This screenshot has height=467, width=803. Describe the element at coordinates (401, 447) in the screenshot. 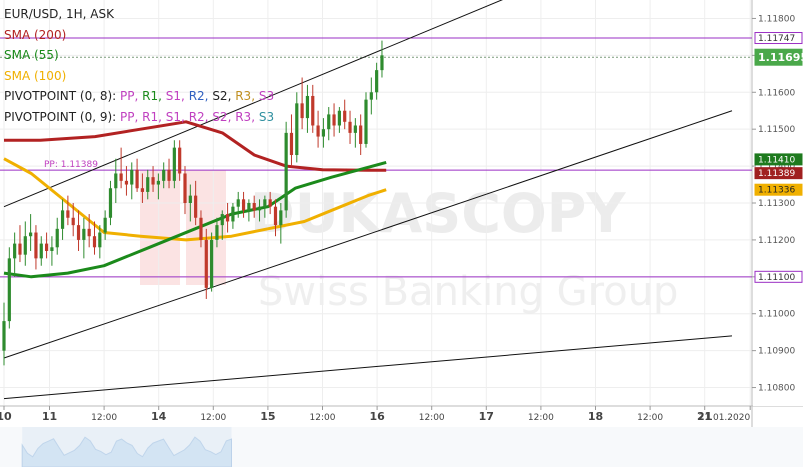

I see `navigator-scroller` at that location.